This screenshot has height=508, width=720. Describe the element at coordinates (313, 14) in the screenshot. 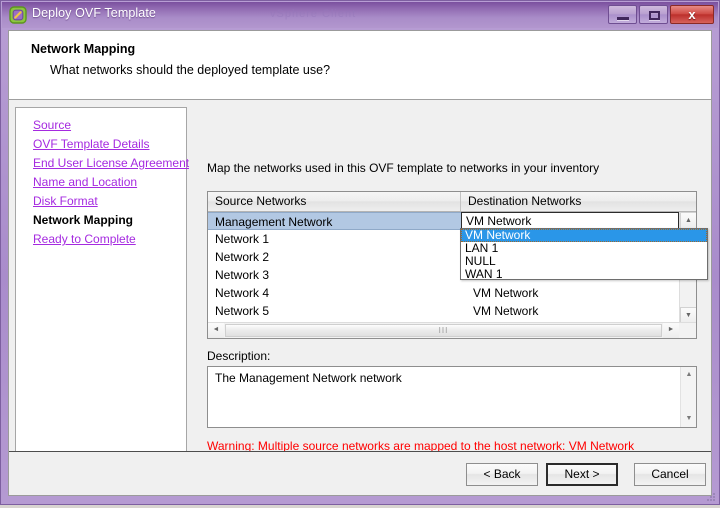

I see `title-watermark: vSphere Client` at that location.